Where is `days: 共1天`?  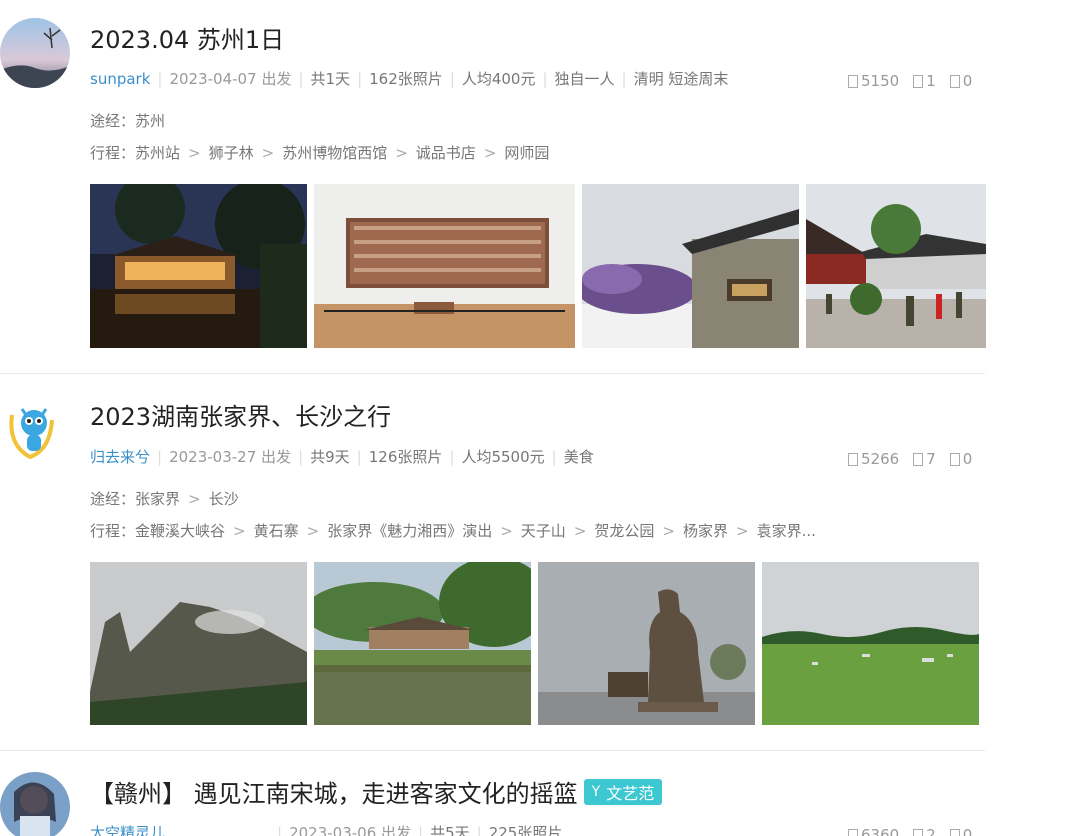
days: 共1天 is located at coordinates (330, 79).